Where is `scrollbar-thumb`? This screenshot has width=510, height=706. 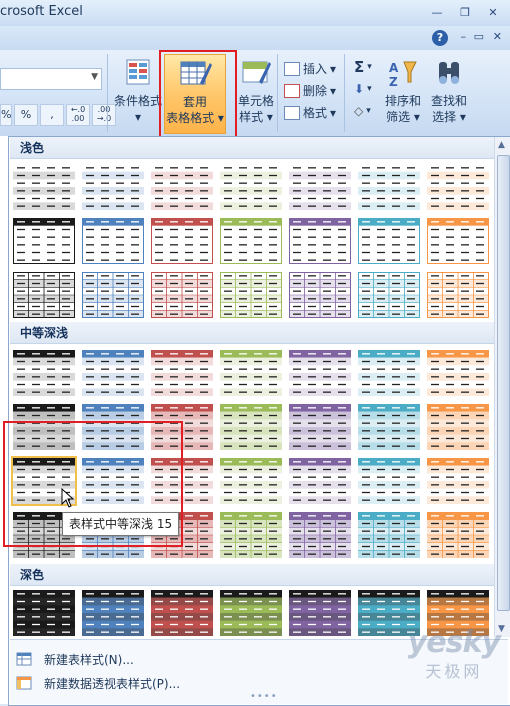
scrollbar-thumb is located at coordinates (503, 383).